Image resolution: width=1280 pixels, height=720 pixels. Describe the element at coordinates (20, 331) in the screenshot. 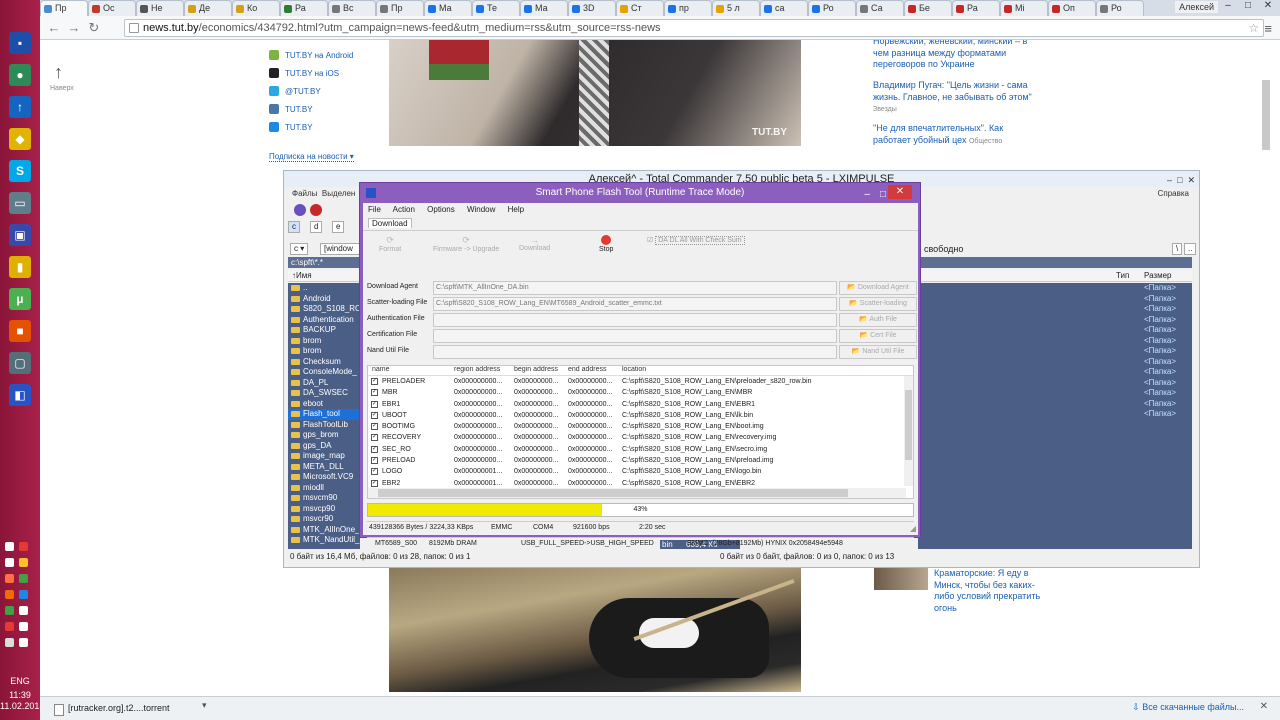

I see `office-icon: ■` at that location.